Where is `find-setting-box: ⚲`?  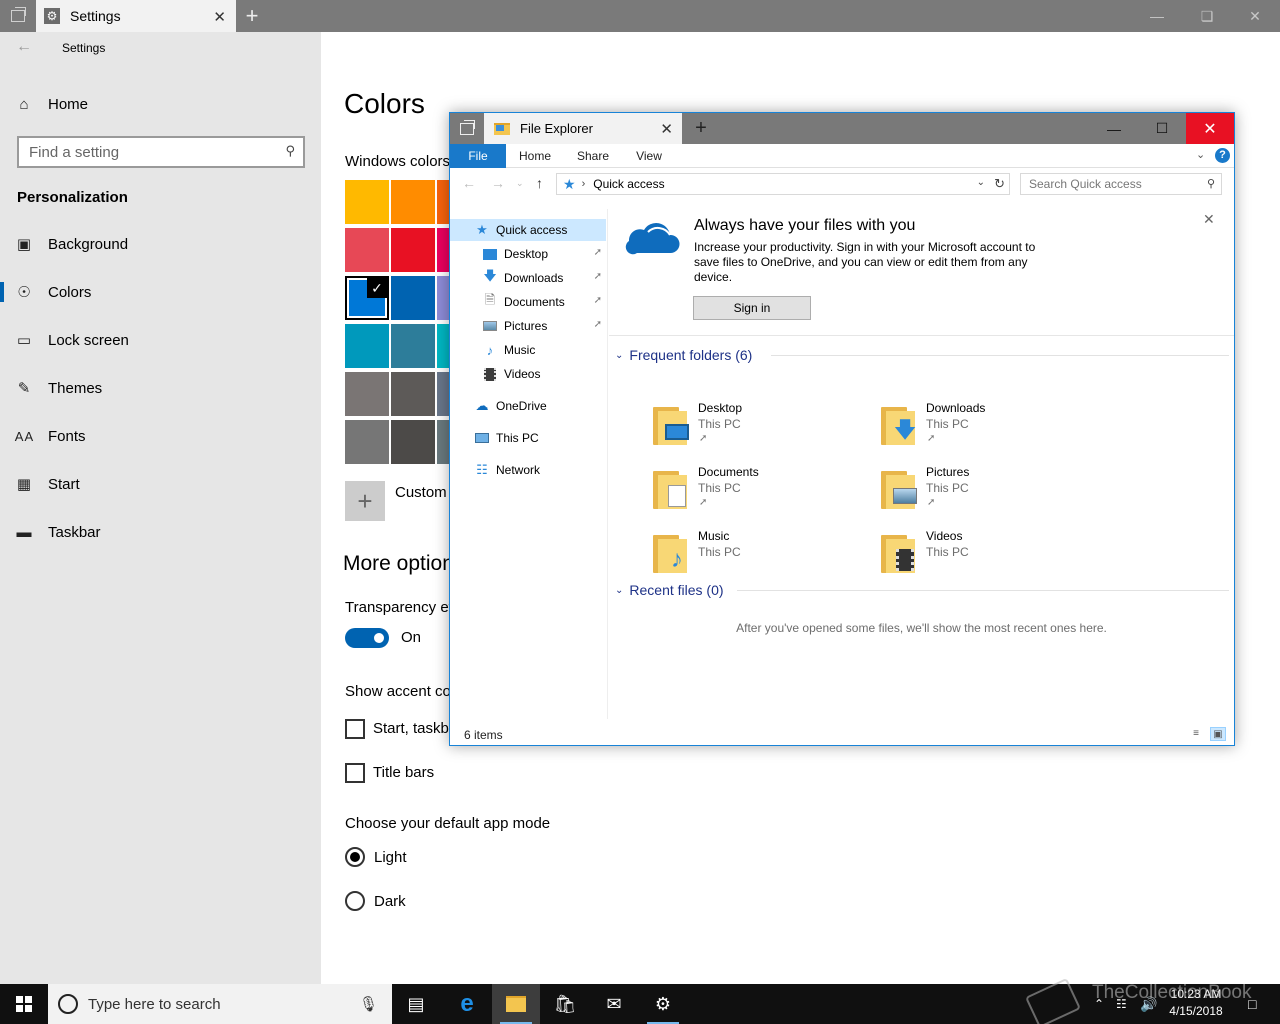
find-setting-box: ⚲ is located at coordinates (161, 152).